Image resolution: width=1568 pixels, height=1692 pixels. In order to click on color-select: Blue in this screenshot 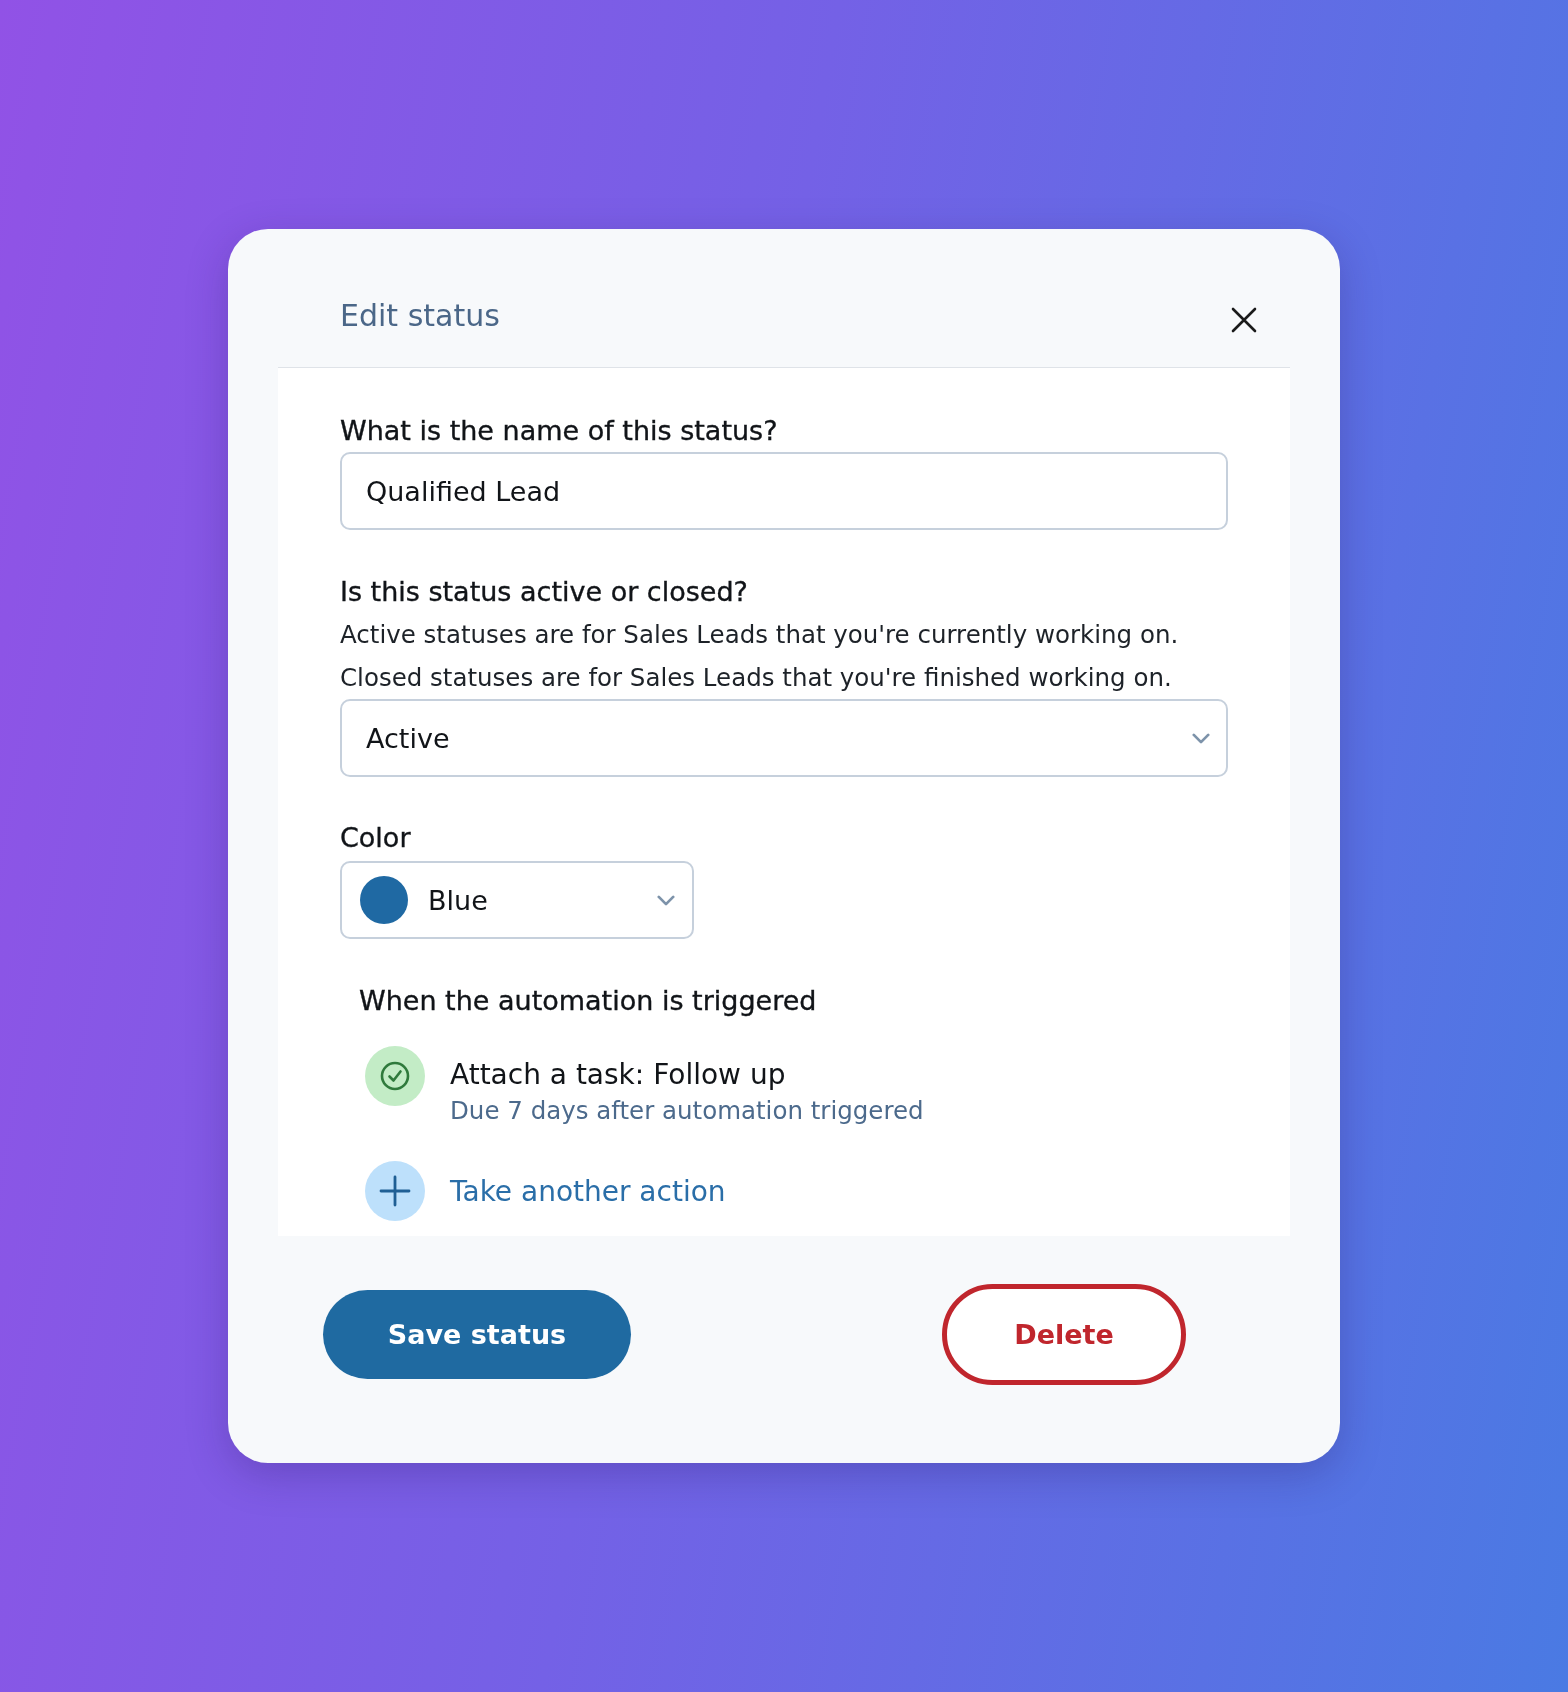, I will do `click(517, 900)`.